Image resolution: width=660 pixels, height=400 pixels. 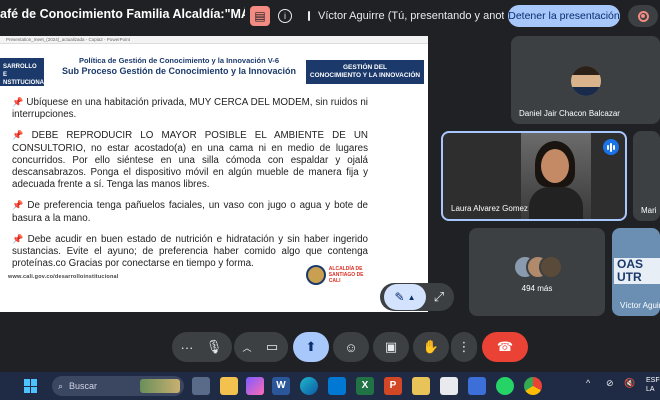 I want to click on chevron-up-icon: ︿, so click(x=247, y=347).